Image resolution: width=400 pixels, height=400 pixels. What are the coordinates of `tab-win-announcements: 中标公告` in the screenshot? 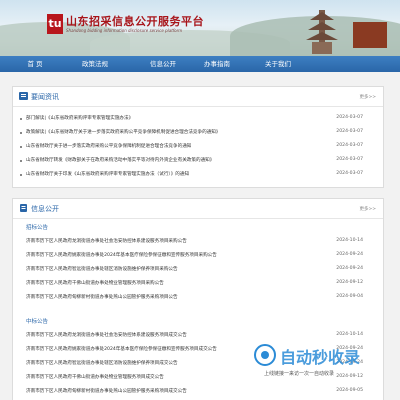 It's located at (37, 321).